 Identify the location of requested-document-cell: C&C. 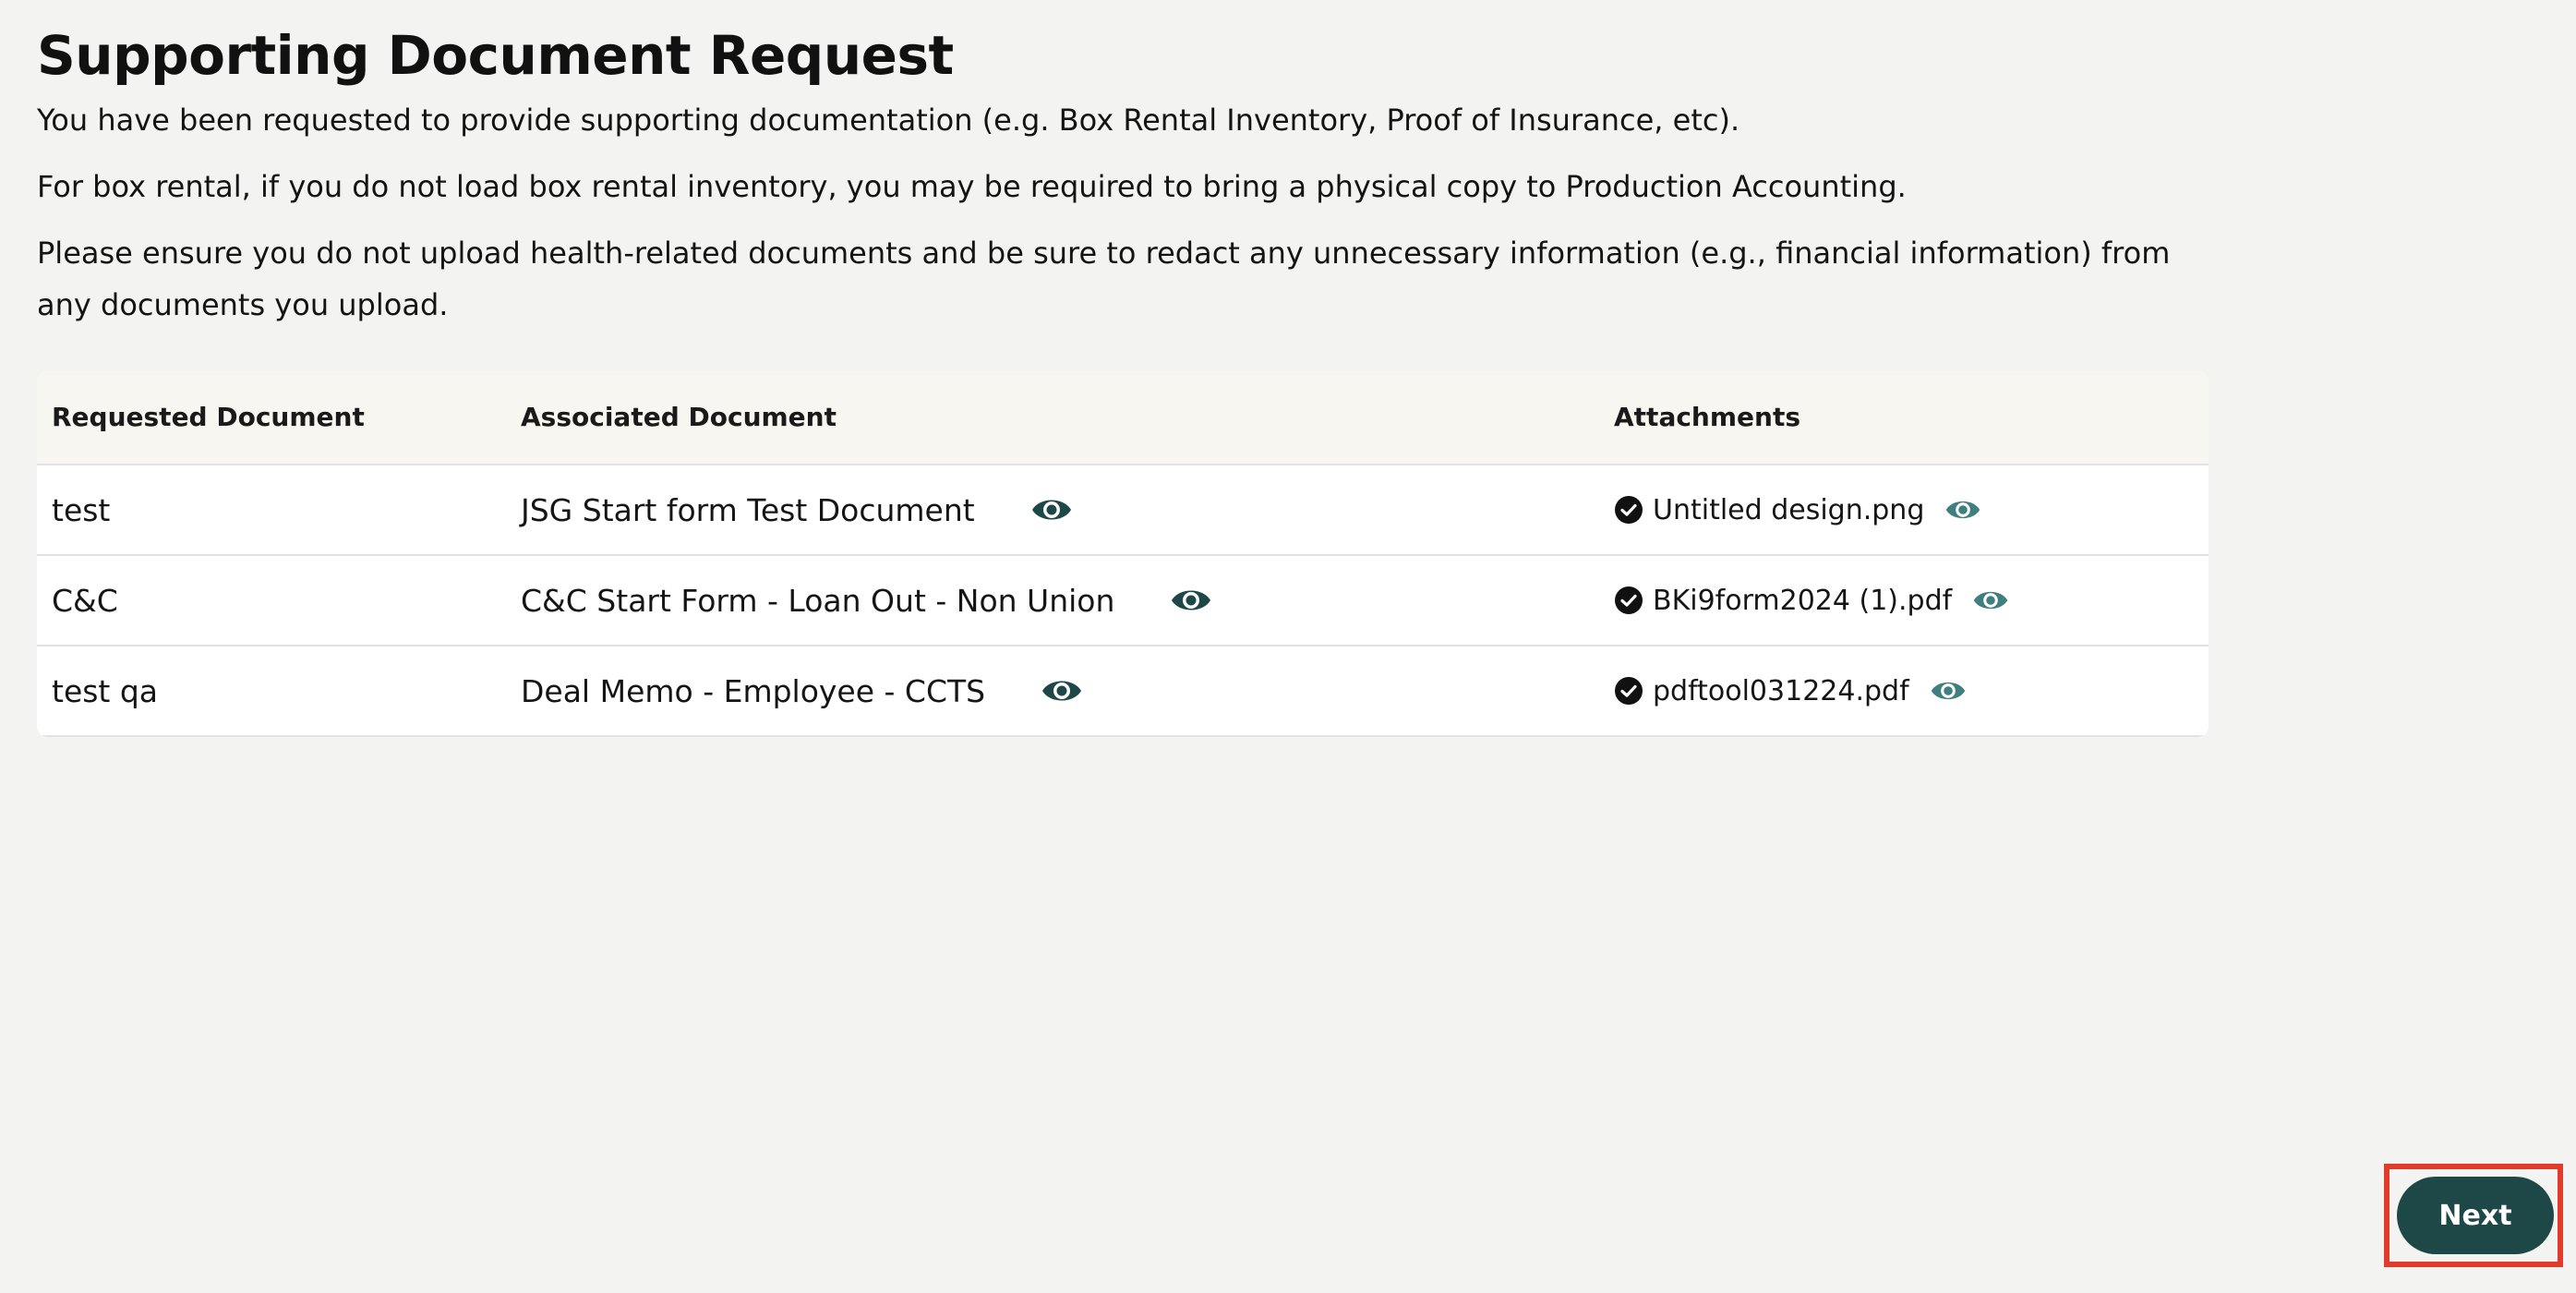
(85, 600).